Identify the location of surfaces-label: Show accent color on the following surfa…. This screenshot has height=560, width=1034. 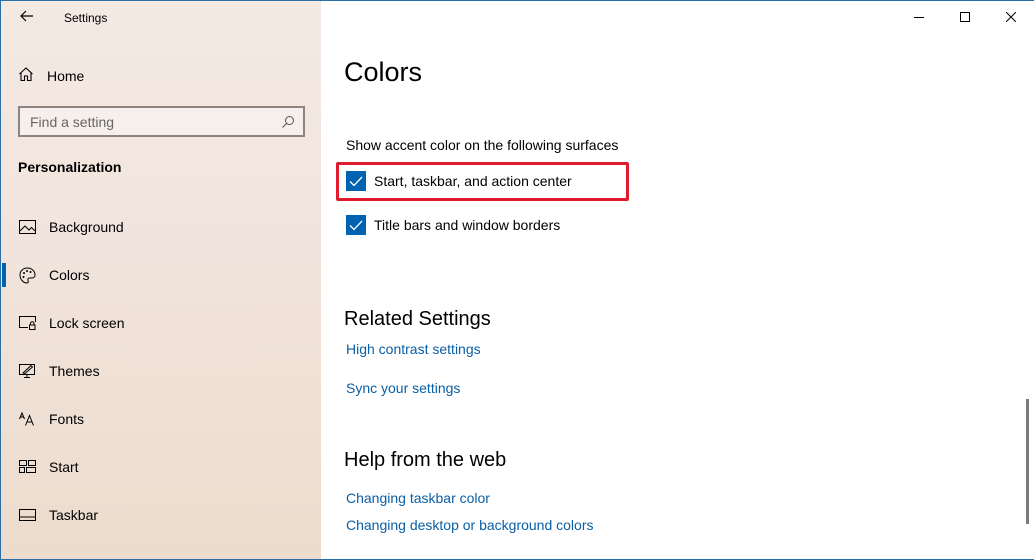
(482, 145).